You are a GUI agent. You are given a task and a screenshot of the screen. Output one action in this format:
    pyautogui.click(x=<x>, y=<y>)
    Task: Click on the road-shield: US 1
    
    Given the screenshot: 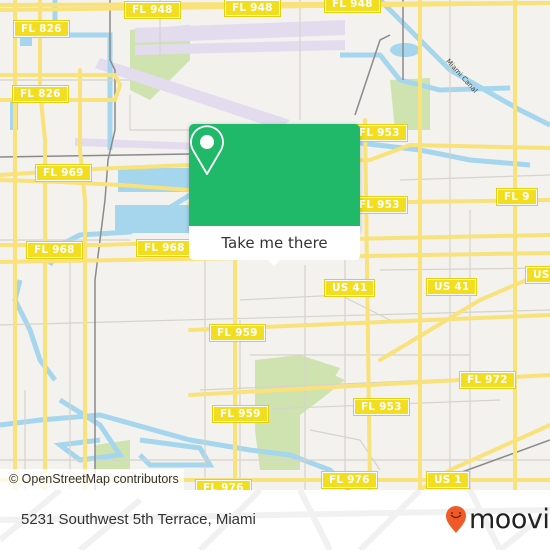 What is the action you would take?
    pyautogui.click(x=448, y=480)
    